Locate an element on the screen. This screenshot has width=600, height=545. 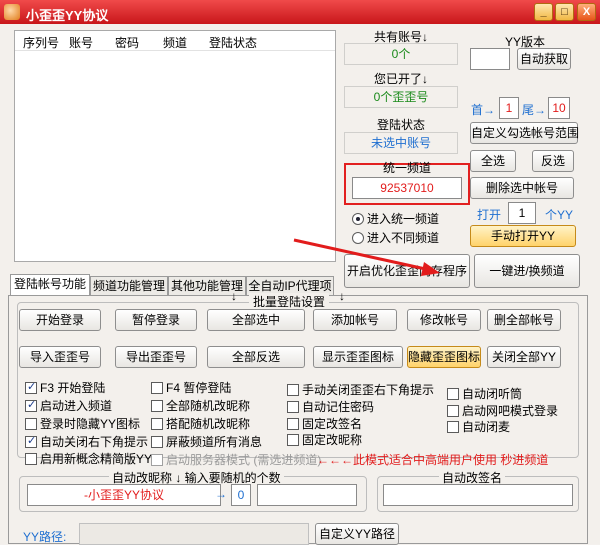
login-status-label: 登陆状态 is located at coordinates (400, 125).